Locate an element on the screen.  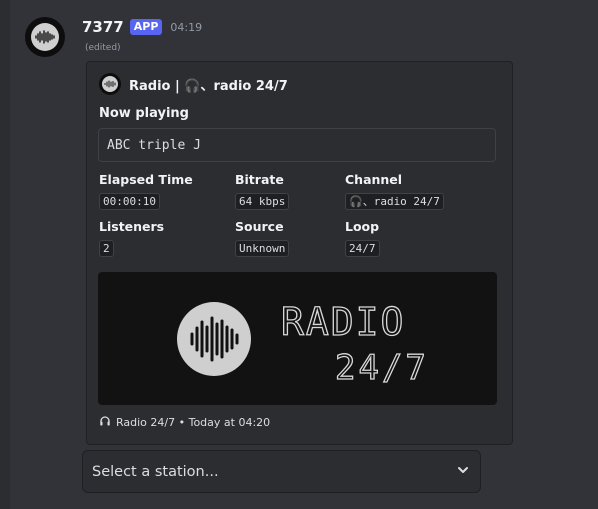
waveform-logo-icon is located at coordinates (45, 37).